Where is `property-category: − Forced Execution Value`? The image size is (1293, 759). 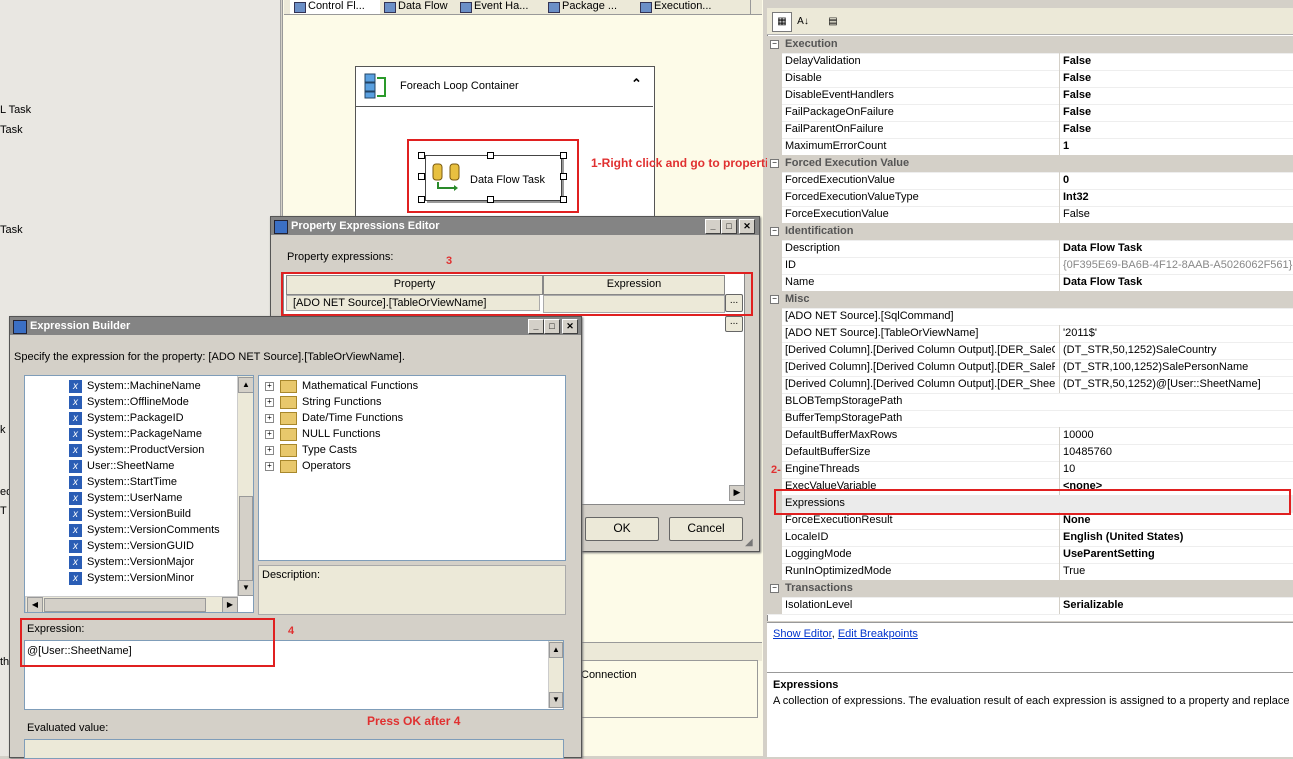
property-category: − Forced Execution Value is located at coordinates (1030, 164).